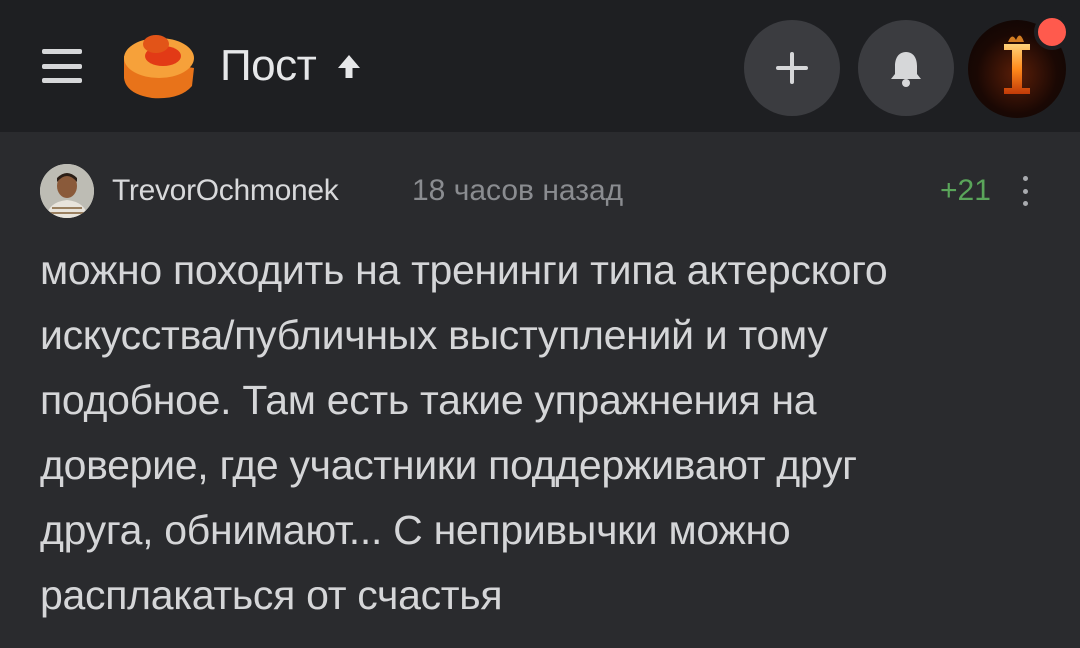 This screenshot has height=648, width=1080. I want to click on comment-time: 18 часов назад, so click(518, 190).